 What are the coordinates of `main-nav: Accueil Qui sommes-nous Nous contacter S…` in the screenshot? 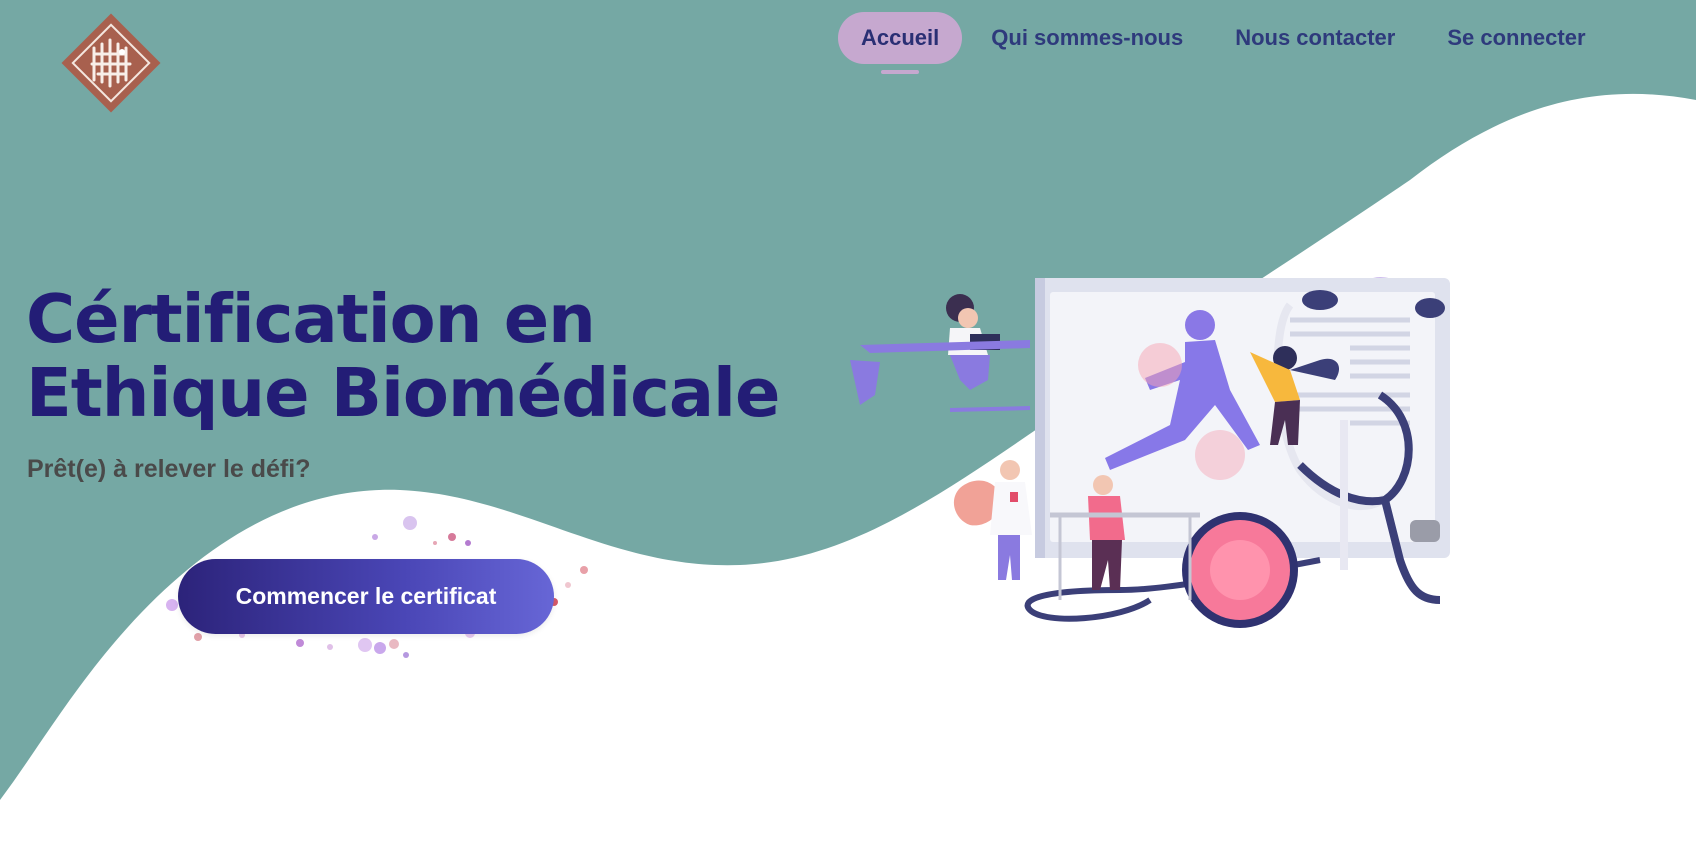 It's located at (1226, 38).